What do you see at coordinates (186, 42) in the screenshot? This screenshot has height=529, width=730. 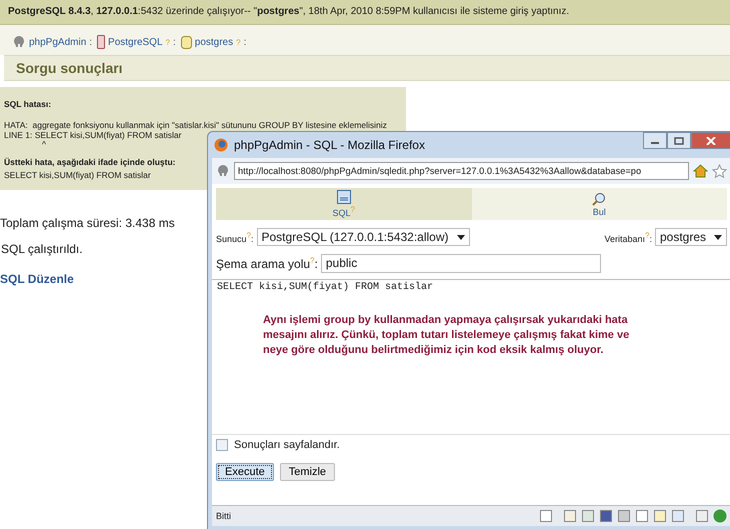 I see `database-icon` at bounding box center [186, 42].